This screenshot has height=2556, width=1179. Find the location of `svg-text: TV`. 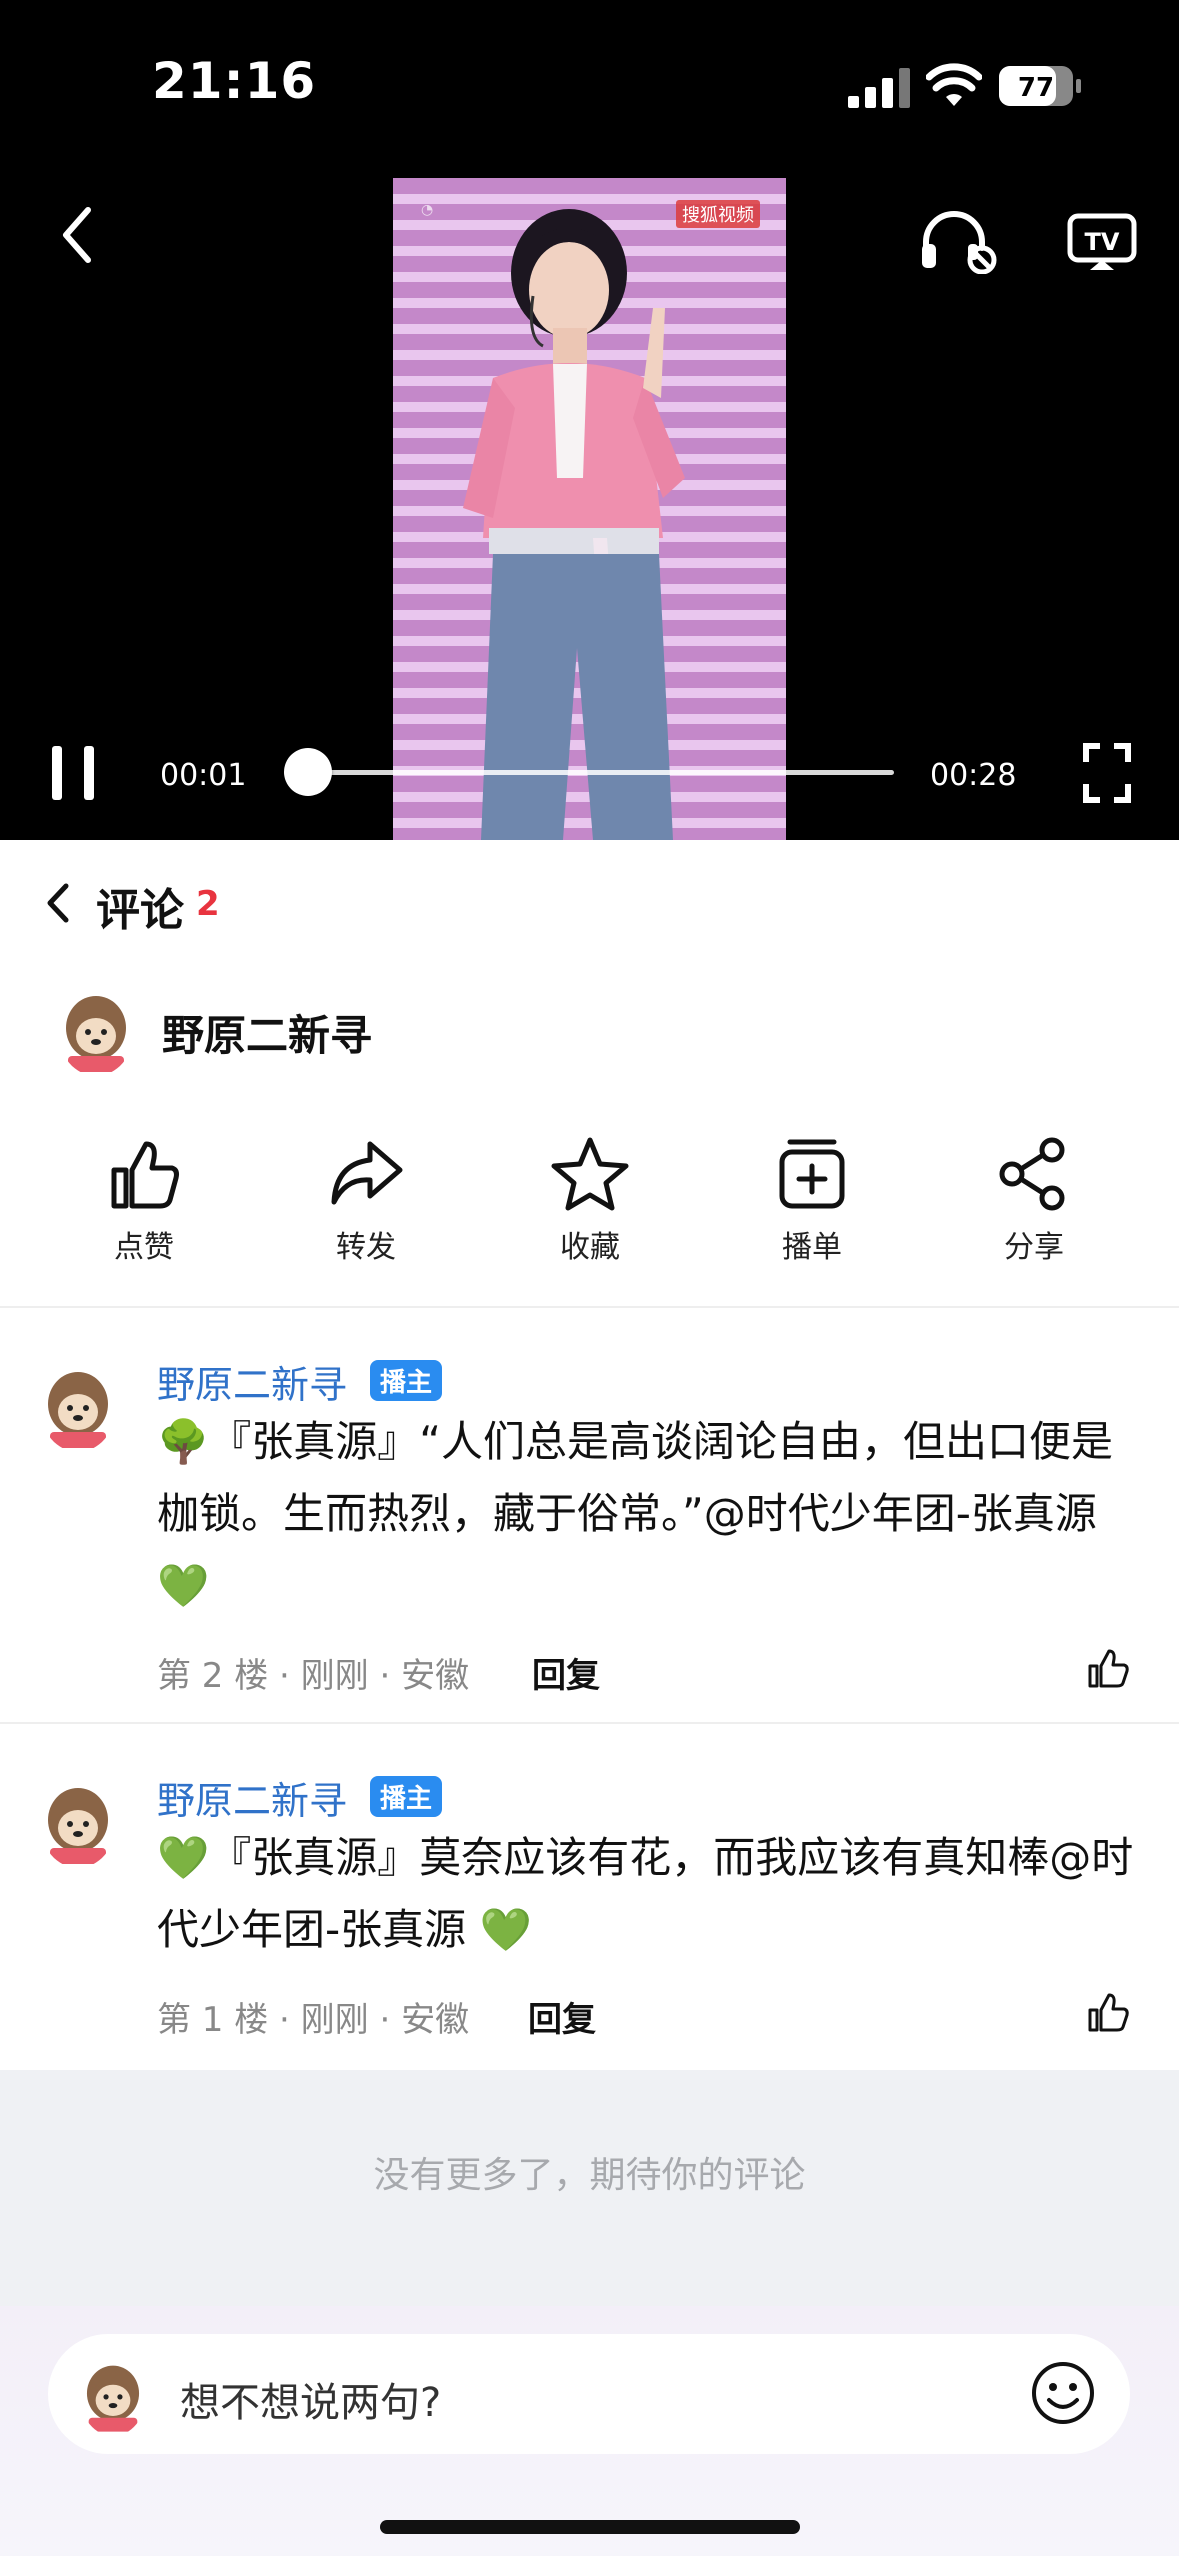

svg-text: TV is located at coordinates (1102, 242).